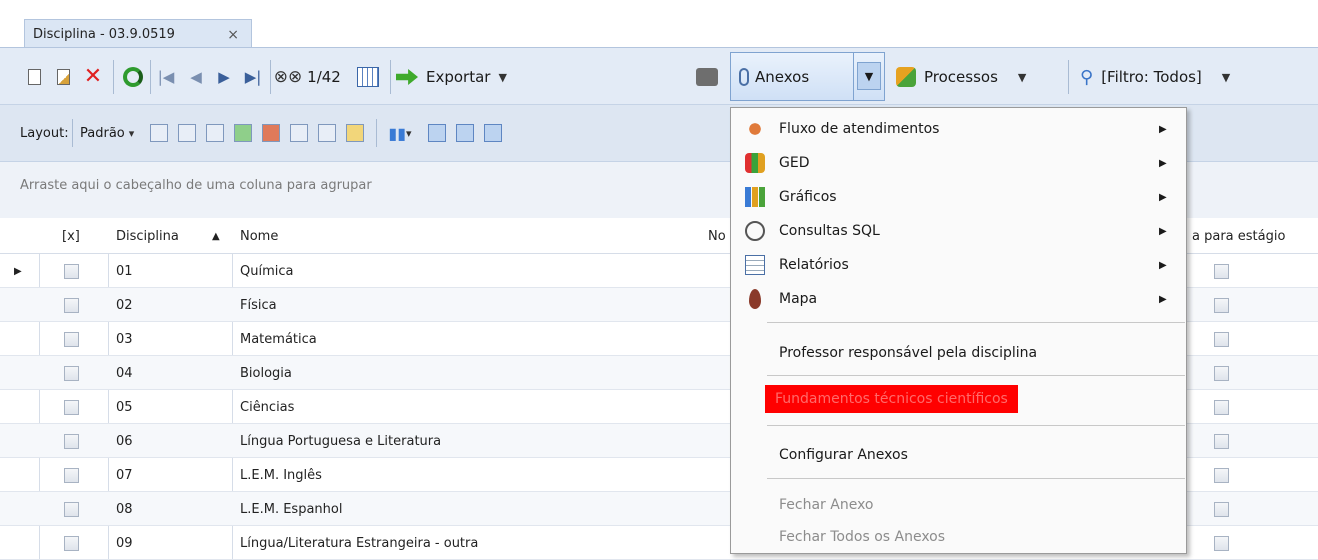 This screenshot has width=1318, height=560. Describe the element at coordinates (216, 236) in the screenshot. I see `sort-ascending-icon: ▲` at that location.